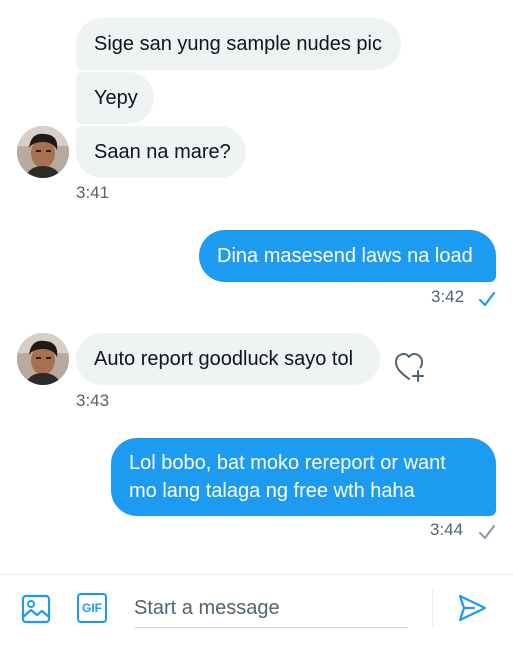 The width and height of the screenshot is (513, 650). What do you see at coordinates (228, 359) in the screenshot?
I see `message-bubble-incoming: Auto report goodluck sayo tol` at bounding box center [228, 359].